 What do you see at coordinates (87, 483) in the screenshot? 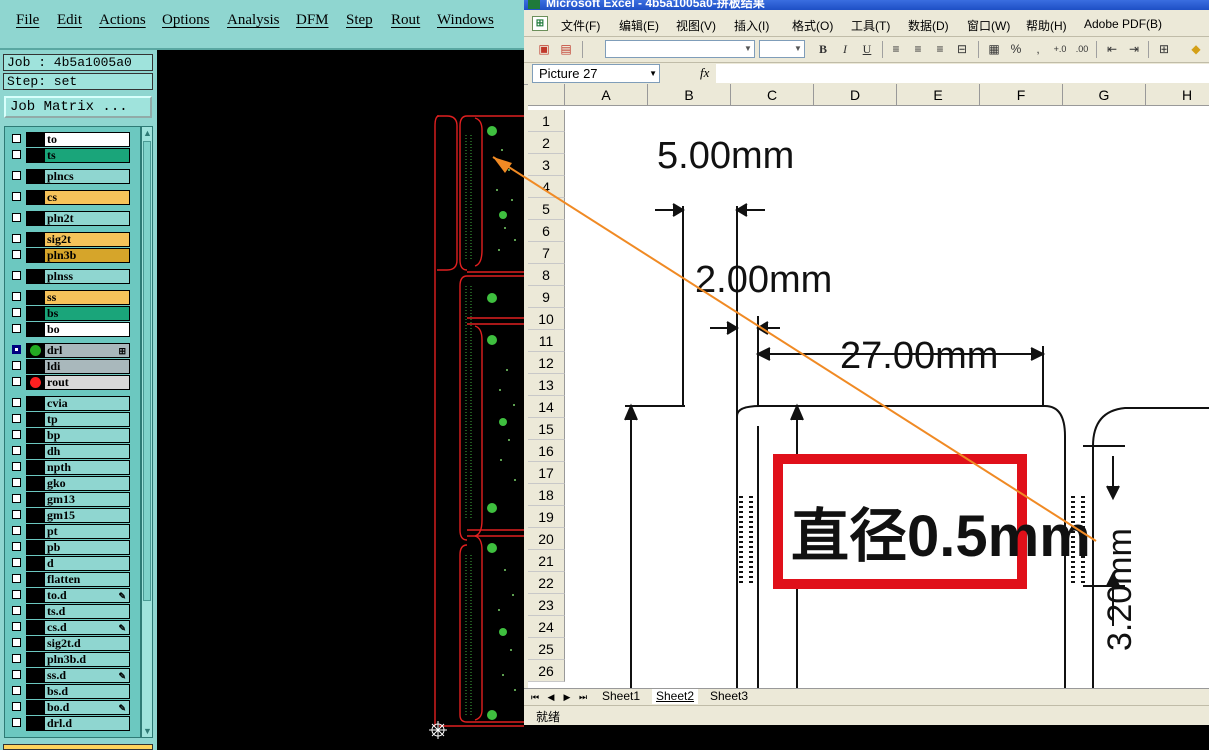
I see `layer-name: gko` at bounding box center [87, 483].